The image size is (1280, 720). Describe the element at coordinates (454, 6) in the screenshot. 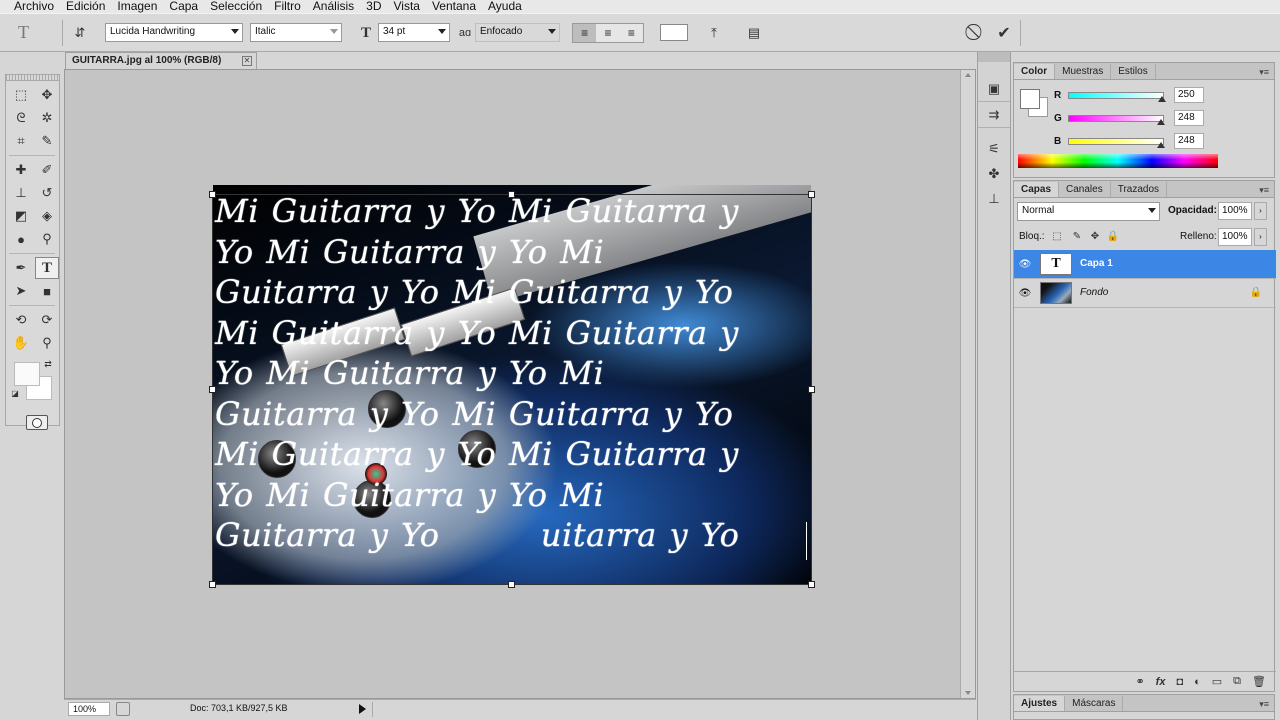

I see `menu-ventana: Ventana` at that location.